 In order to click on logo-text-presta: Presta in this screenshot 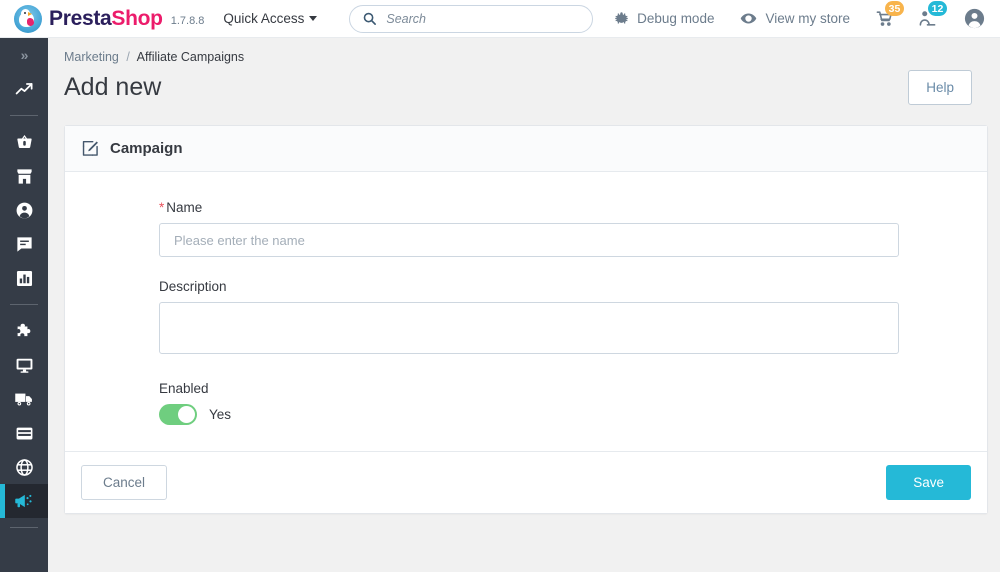, I will do `click(80, 18)`.